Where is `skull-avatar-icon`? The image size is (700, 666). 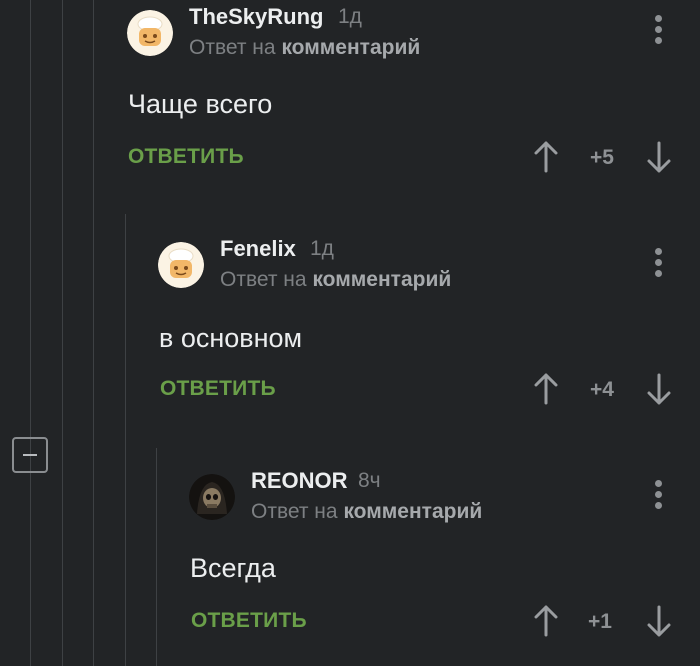
skull-avatar-icon is located at coordinates (212, 497).